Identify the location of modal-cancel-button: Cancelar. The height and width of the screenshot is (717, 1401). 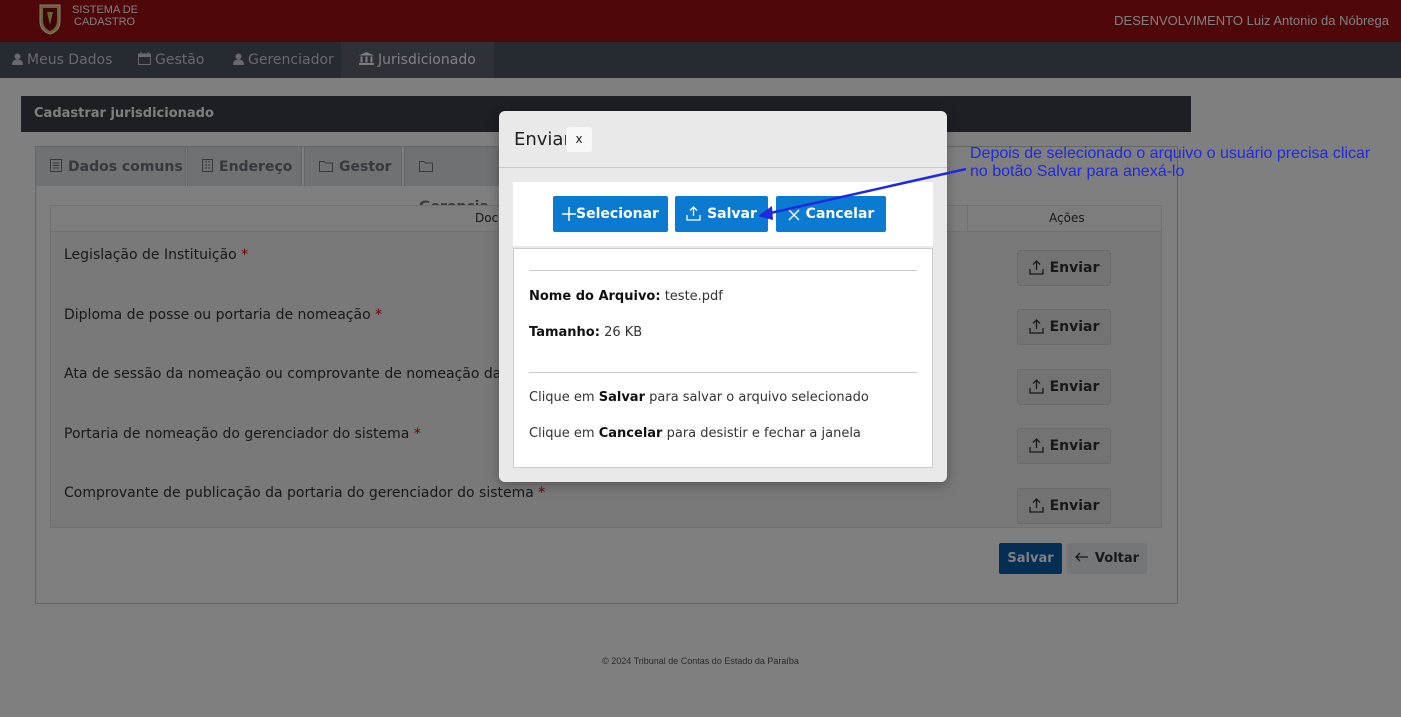
(831, 214).